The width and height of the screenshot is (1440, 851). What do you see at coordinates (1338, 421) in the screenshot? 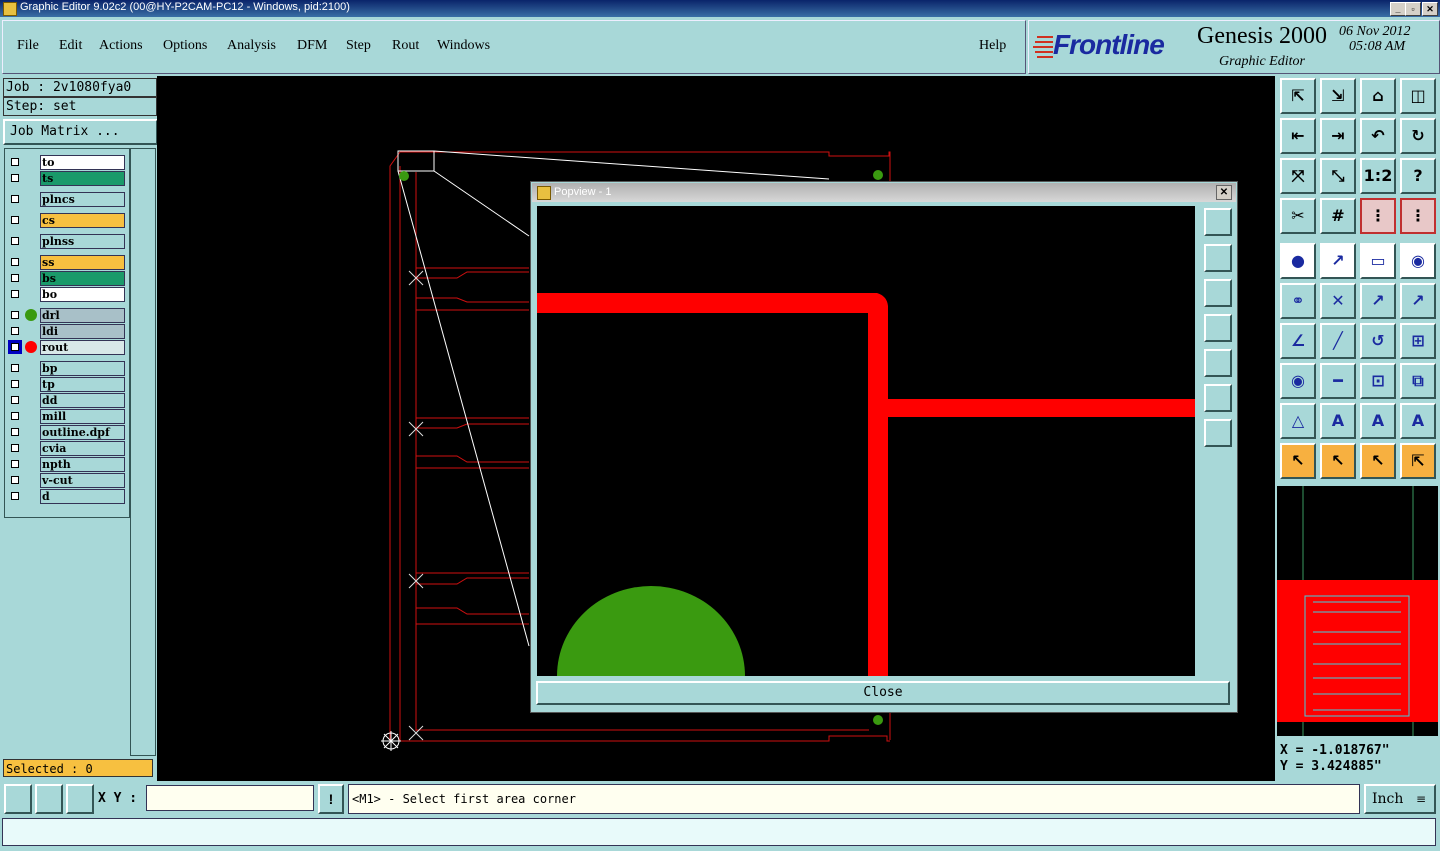
I see `text-icon: A` at bounding box center [1338, 421].